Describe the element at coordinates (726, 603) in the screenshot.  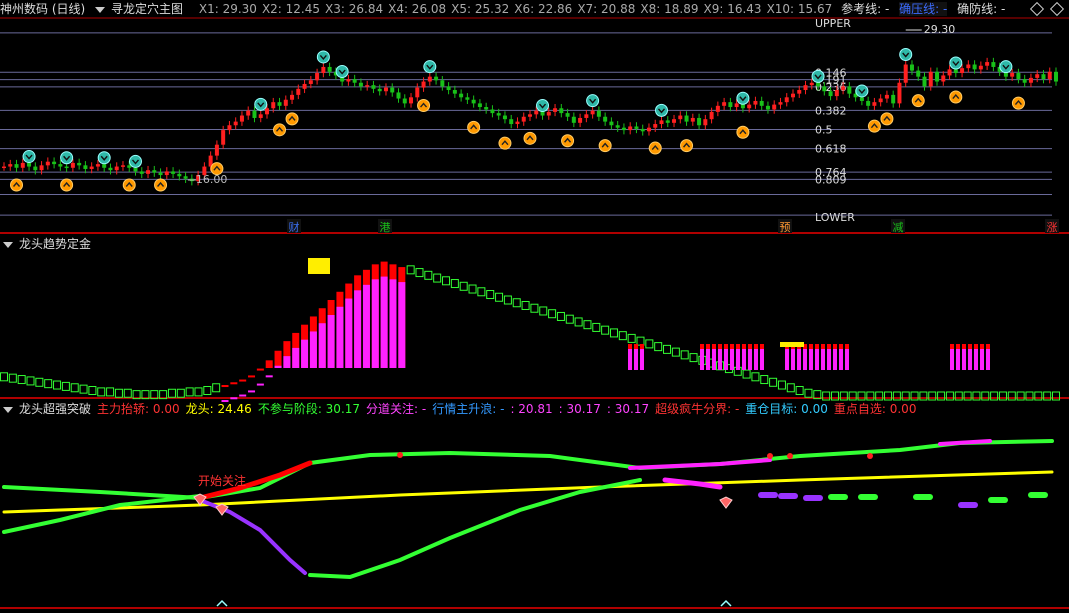
I see `bottom-caret-icon` at that location.